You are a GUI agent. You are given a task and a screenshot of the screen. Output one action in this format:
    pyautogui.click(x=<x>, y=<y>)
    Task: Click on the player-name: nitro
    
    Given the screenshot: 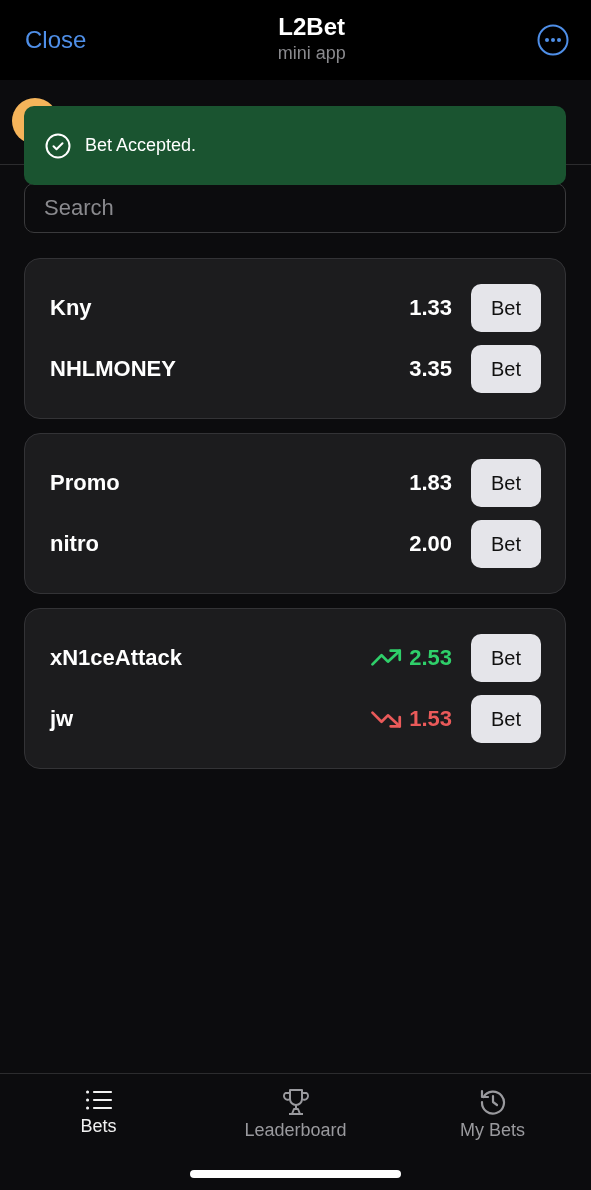 What is the action you would take?
    pyautogui.click(x=74, y=544)
    